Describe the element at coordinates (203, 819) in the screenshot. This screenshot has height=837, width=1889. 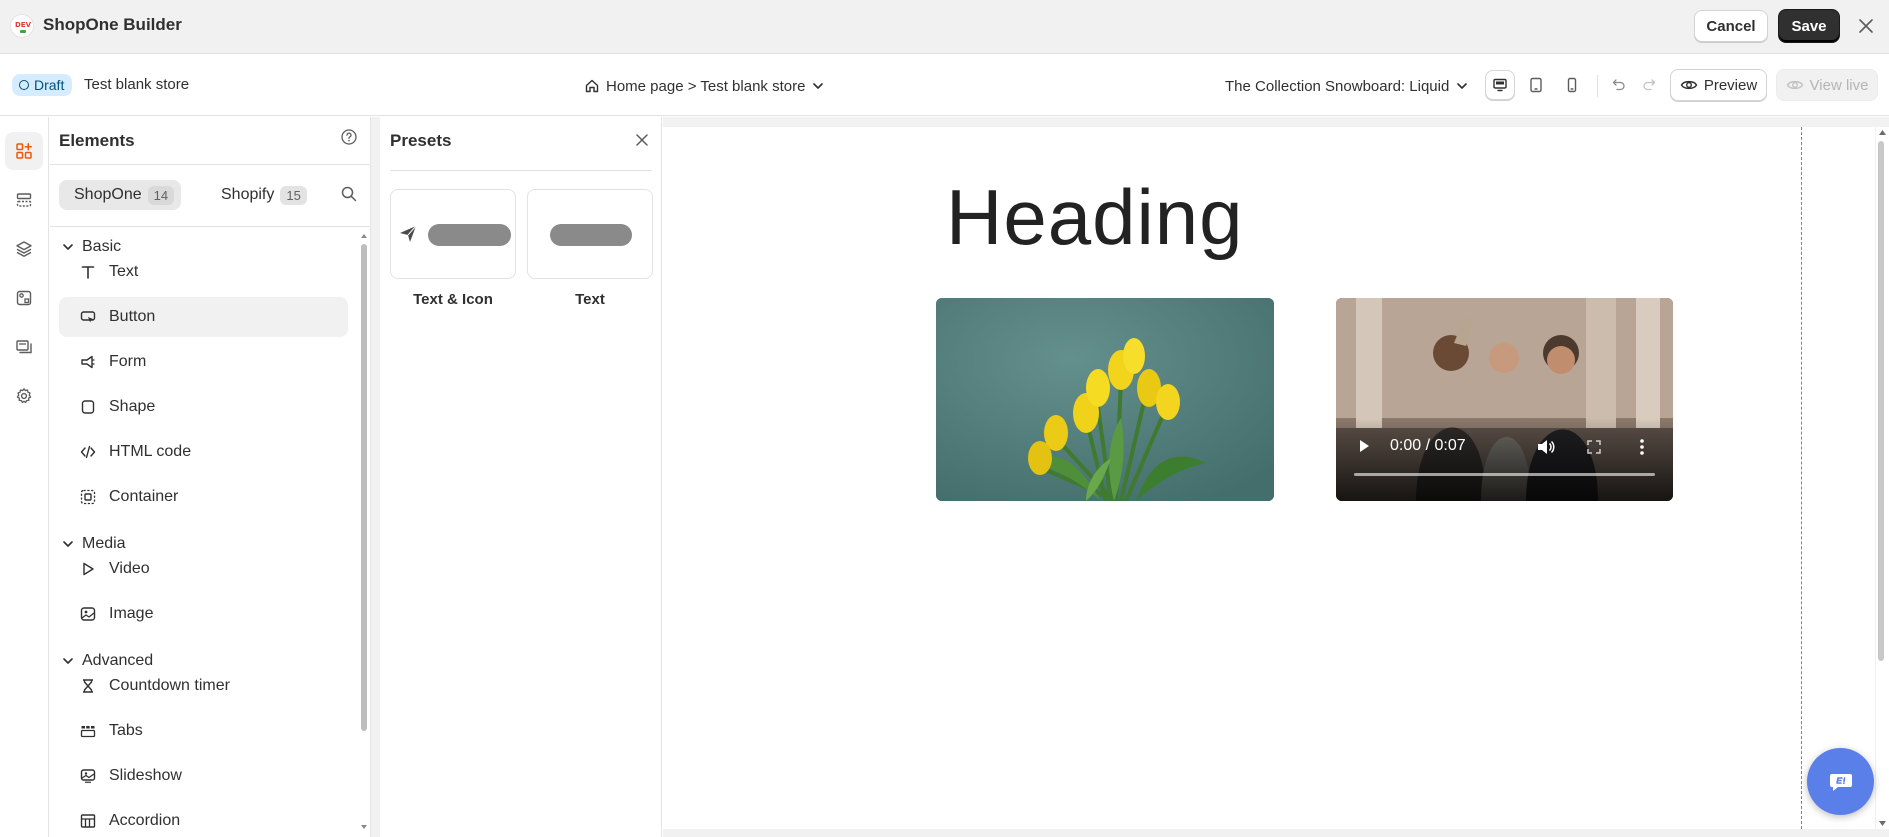
I see `element-accordion: Accordion` at that location.